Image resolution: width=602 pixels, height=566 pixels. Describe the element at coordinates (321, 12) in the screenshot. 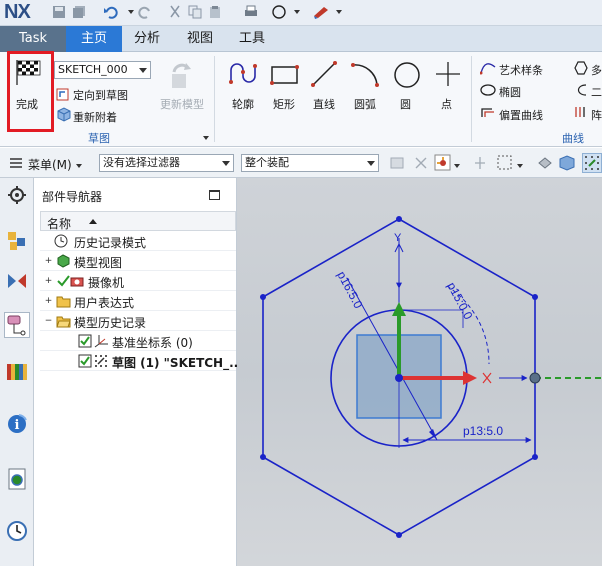

I see `touch-mode-icon` at that location.